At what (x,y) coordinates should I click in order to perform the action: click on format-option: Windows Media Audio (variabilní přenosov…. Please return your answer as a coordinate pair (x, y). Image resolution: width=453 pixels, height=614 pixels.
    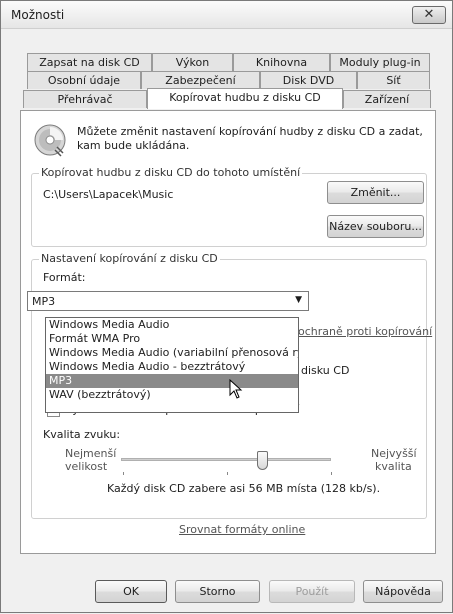
    Looking at the image, I should click on (172, 353).